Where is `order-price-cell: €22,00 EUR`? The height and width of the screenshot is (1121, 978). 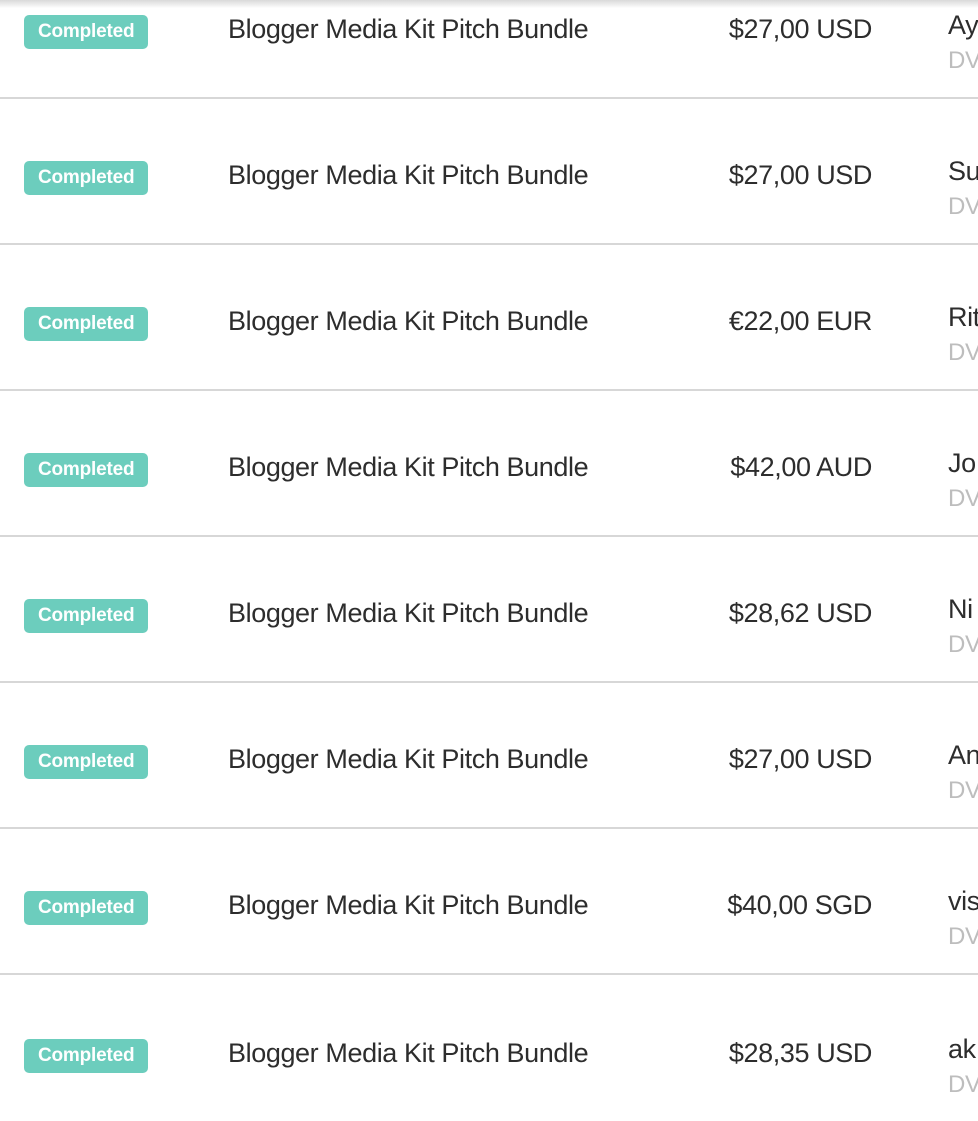
order-price-cell: €22,00 EUR is located at coordinates (800, 321).